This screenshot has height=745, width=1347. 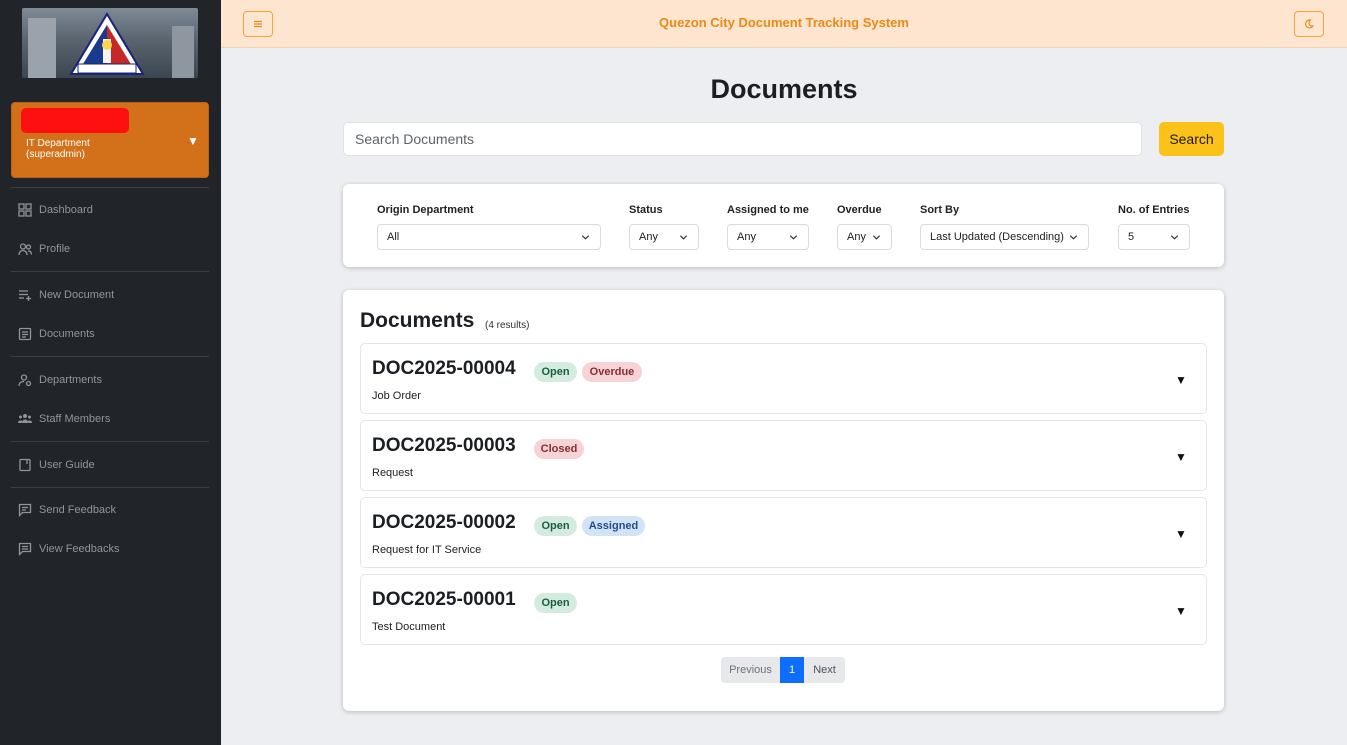 What do you see at coordinates (396, 396) in the screenshot?
I see `document-description: Job Order` at bounding box center [396, 396].